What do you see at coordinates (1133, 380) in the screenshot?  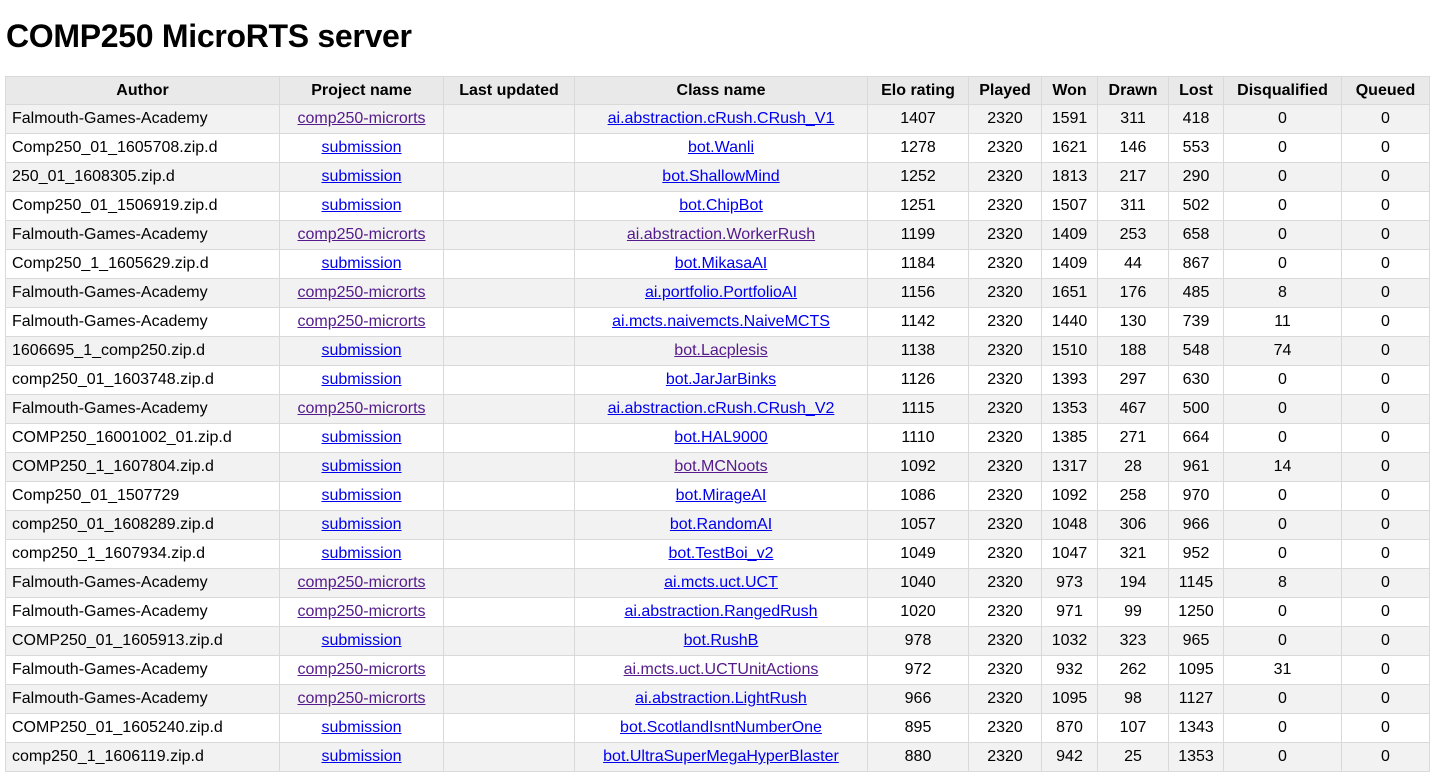 I see `cell-drawn: 297` at bounding box center [1133, 380].